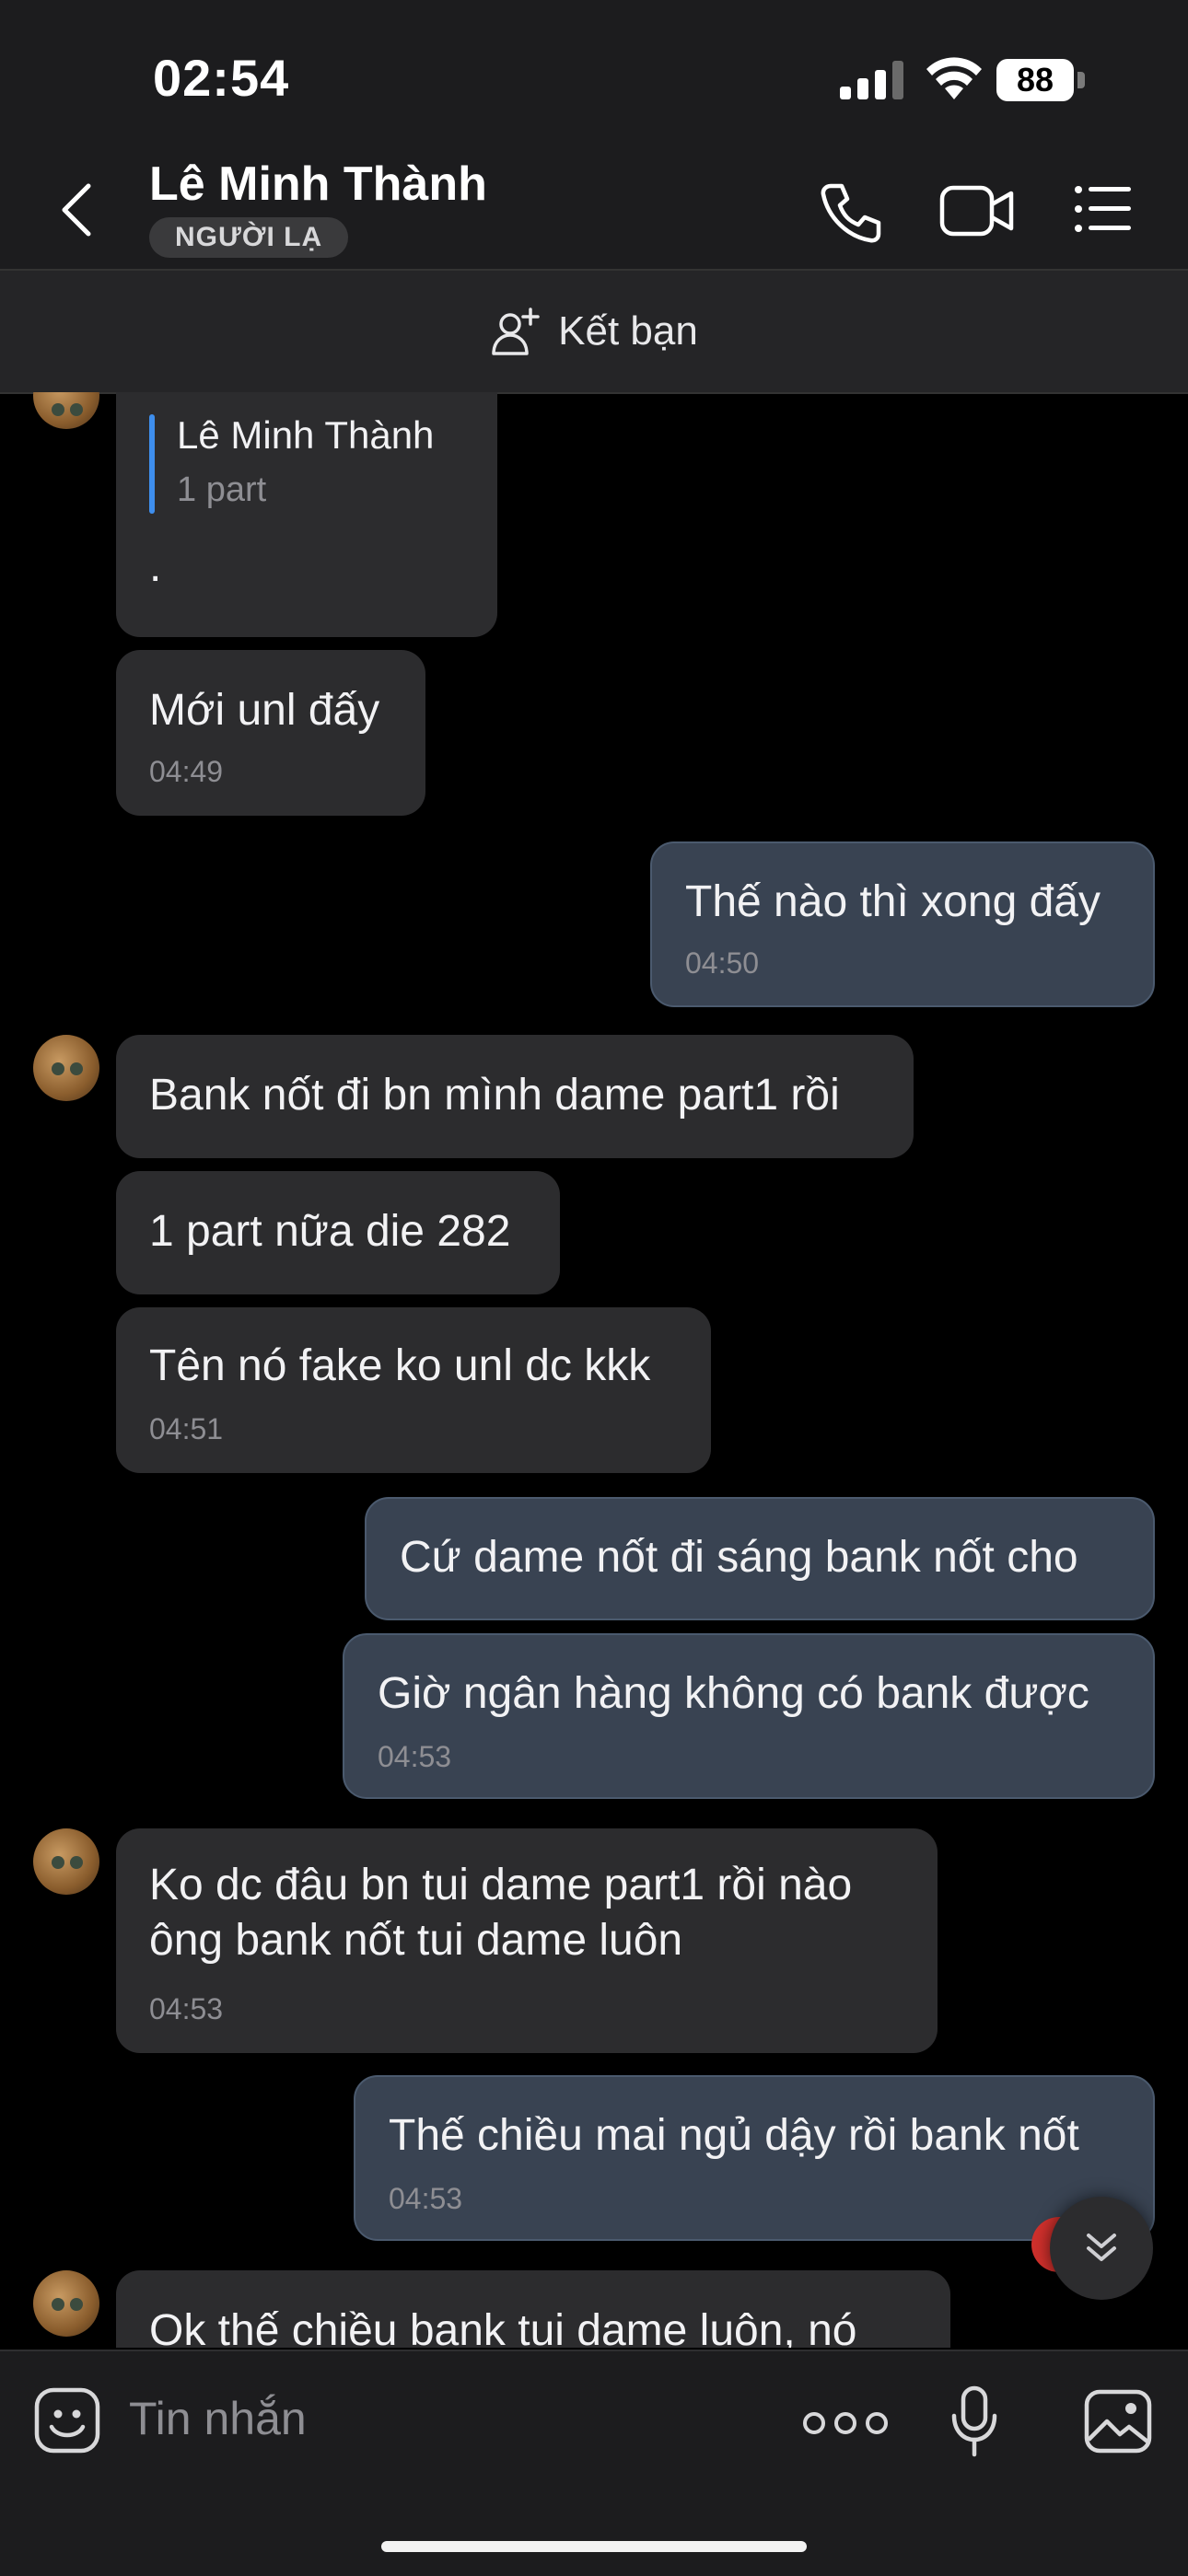 Image resolution: width=1188 pixels, height=2576 pixels. I want to click on message-time: 04:49, so click(186, 771).